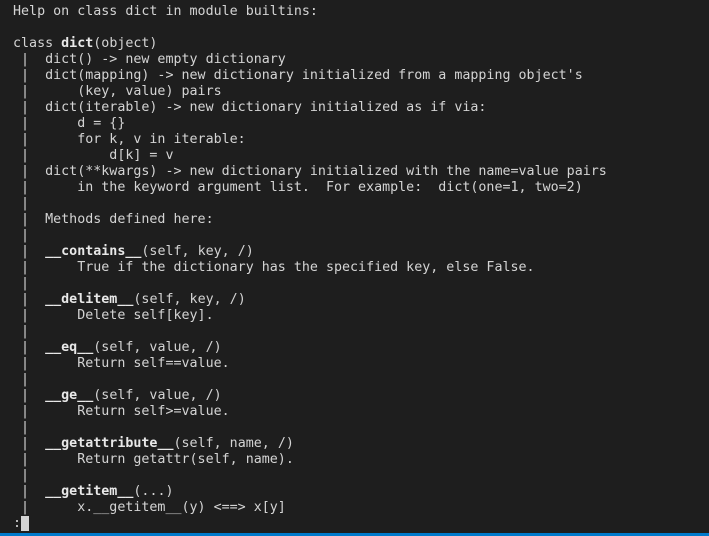 The image size is (709, 536). What do you see at coordinates (310, 396) in the screenshot?
I see `pager-line: | __ge__(self, value, /)` at bounding box center [310, 396].